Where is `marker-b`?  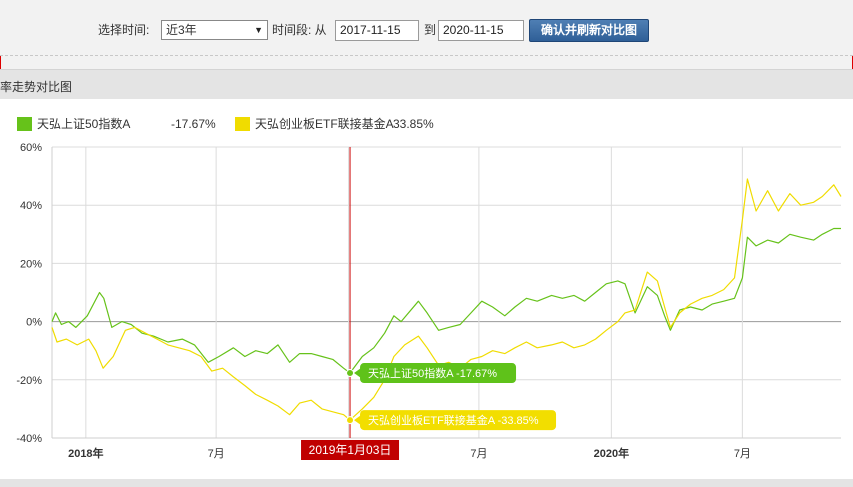 marker-b is located at coordinates (350, 420).